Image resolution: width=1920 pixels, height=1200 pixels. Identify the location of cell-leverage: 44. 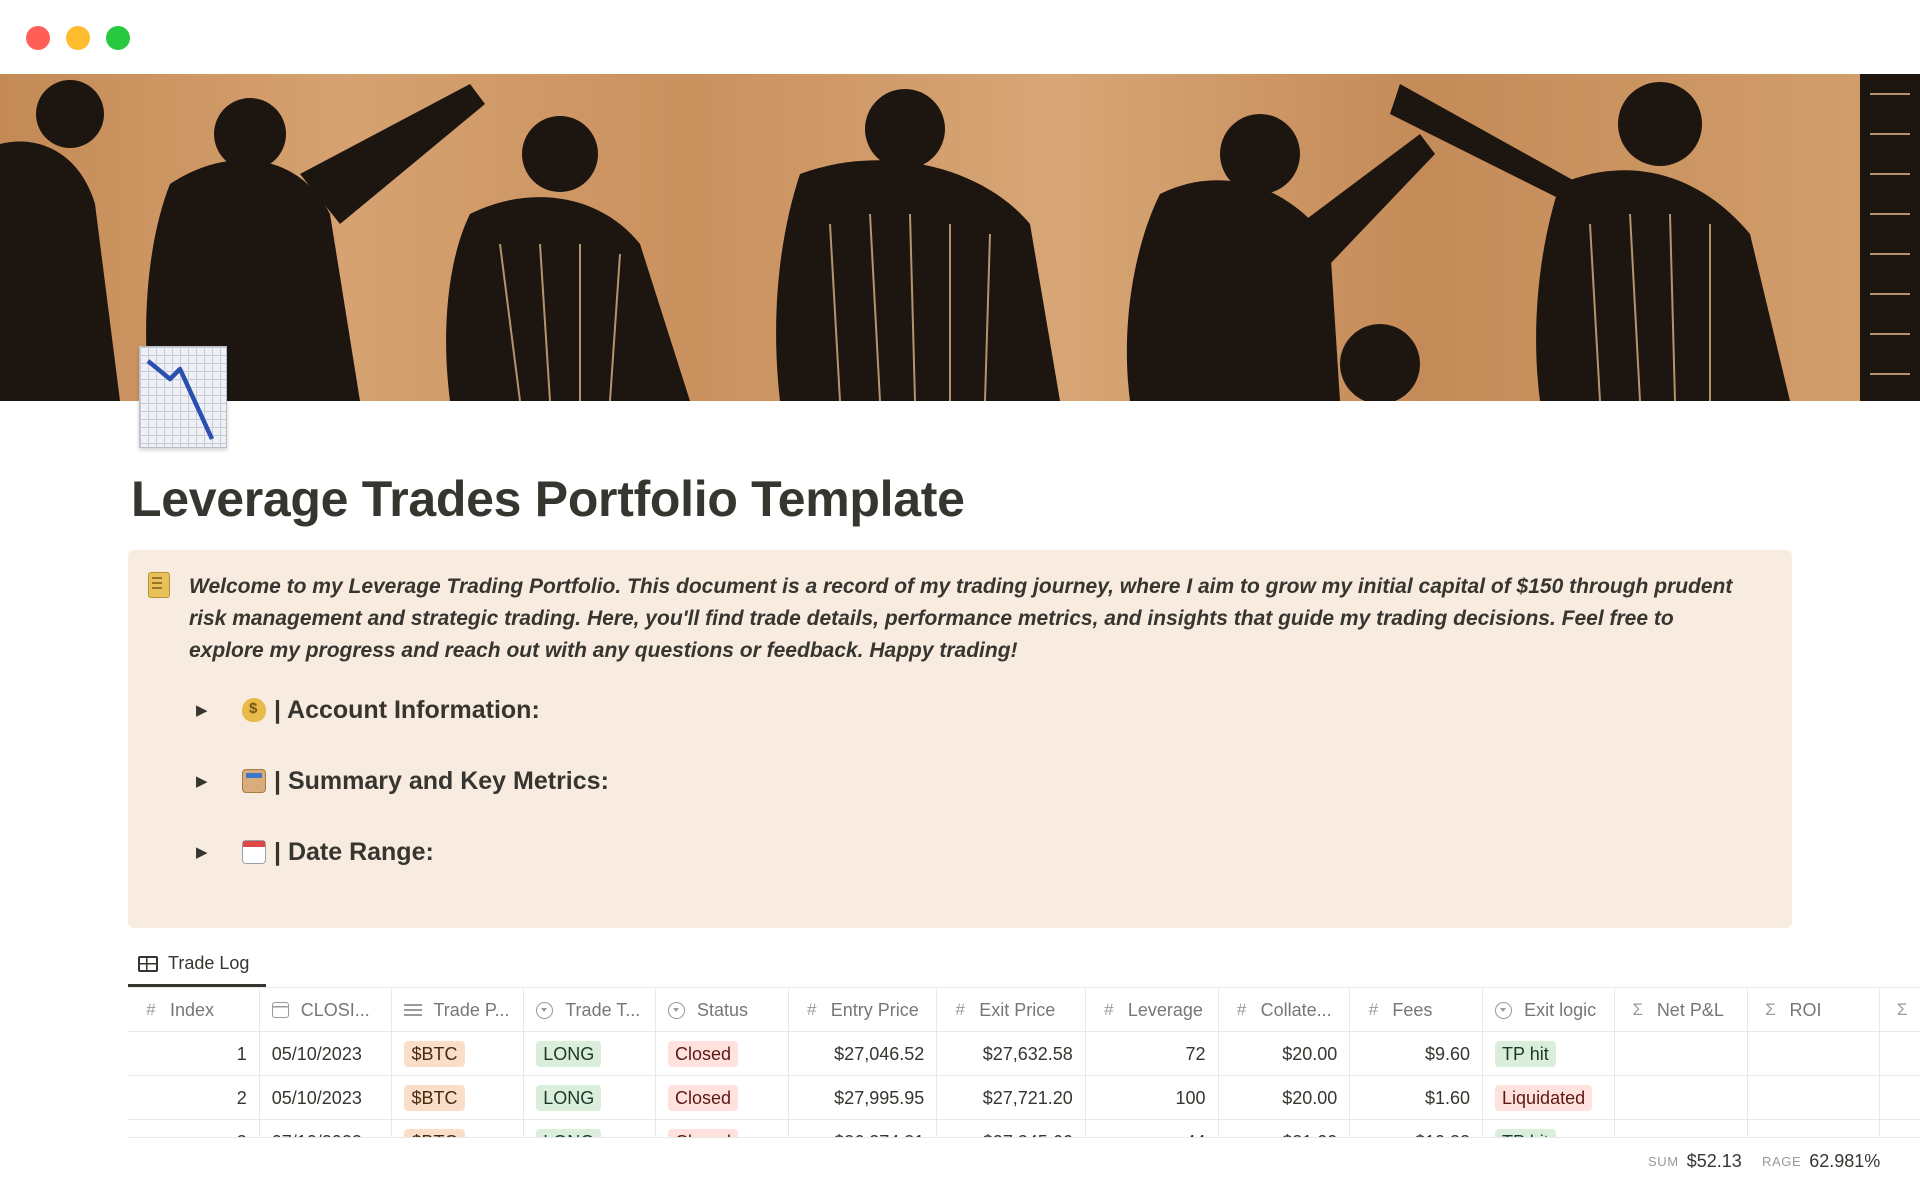
(1152, 1129).